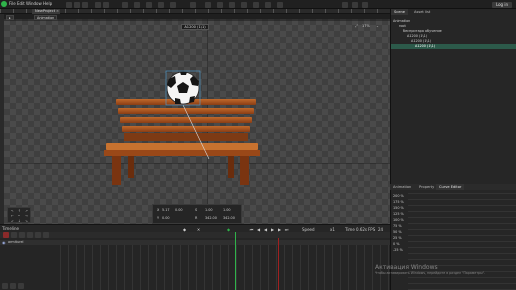 This screenshot has height=290, width=516. What do you see at coordinates (34, 3) in the screenshot?
I see `menu-window: Window` at bounding box center [34, 3].